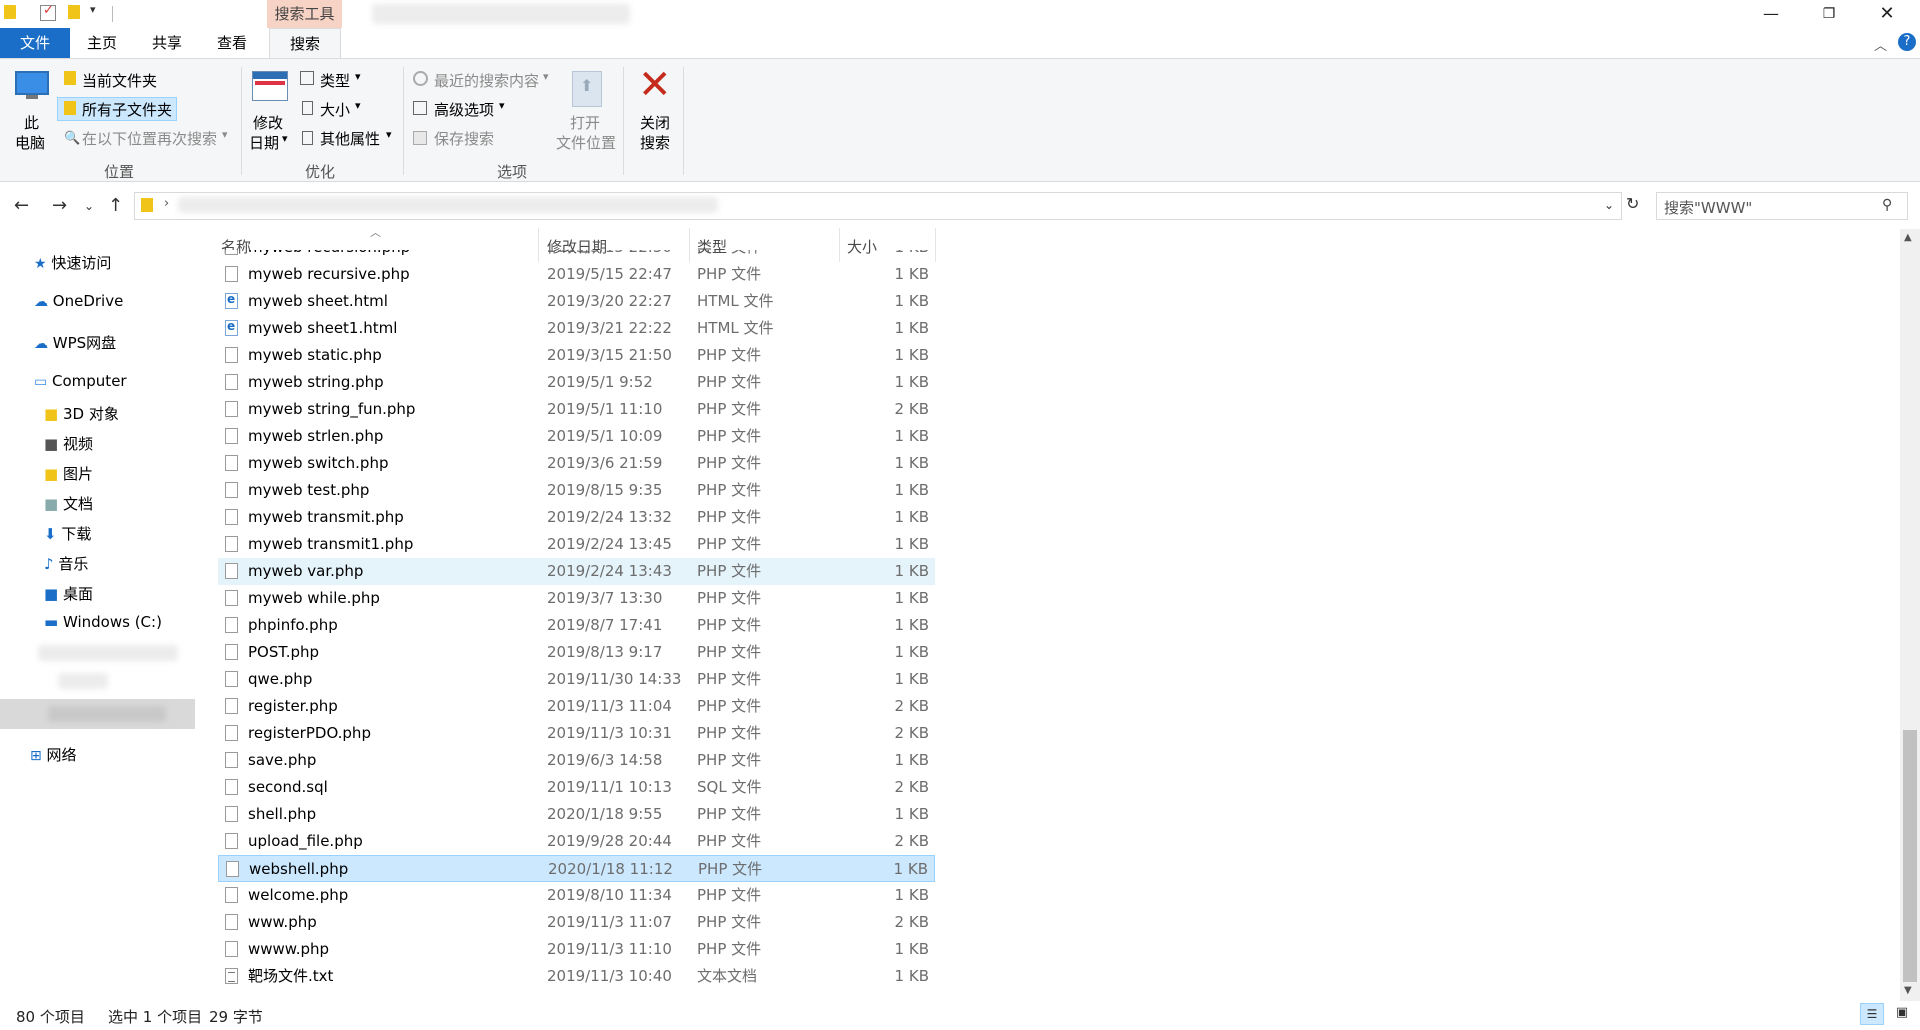 The height and width of the screenshot is (1030, 1920). I want to click on open-location-label-1: 打开, so click(585, 122).